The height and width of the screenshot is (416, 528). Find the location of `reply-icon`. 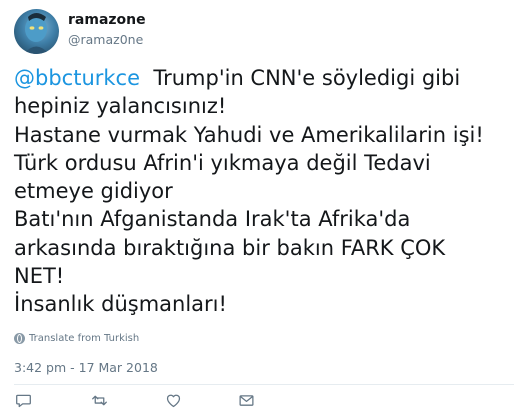

reply-icon is located at coordinates (23, 400).